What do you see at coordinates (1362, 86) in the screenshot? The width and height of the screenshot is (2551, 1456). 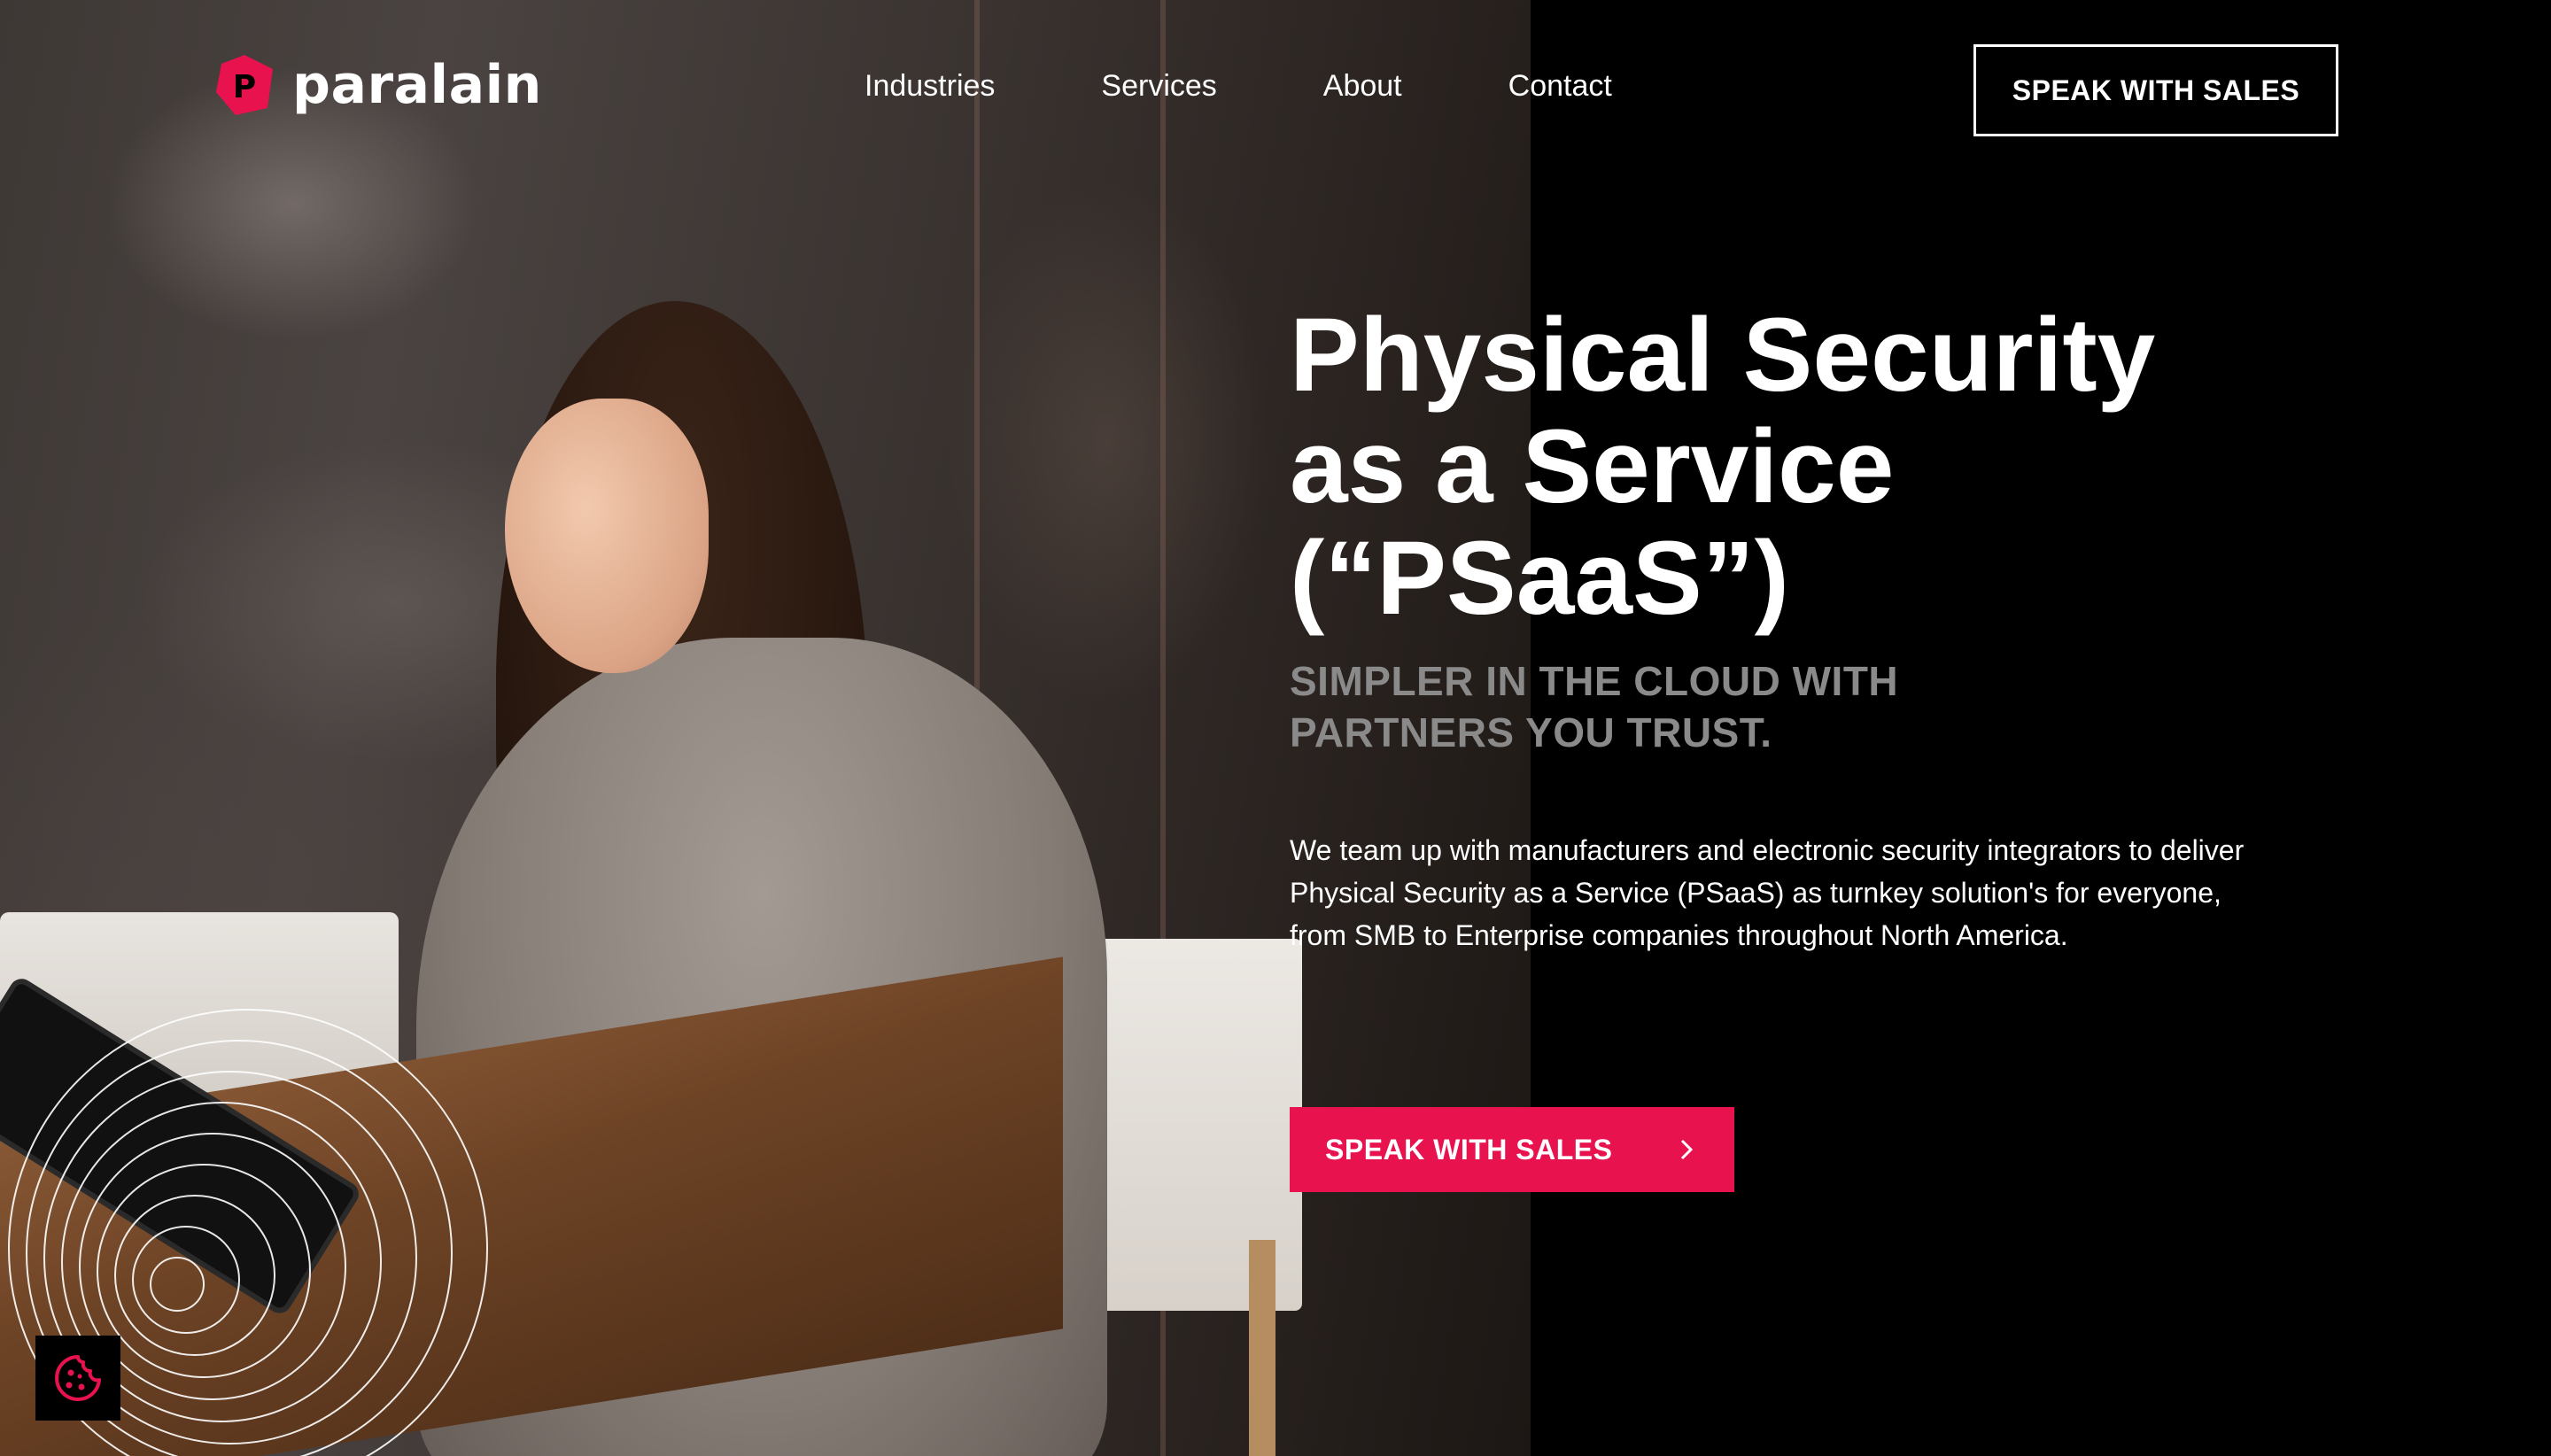 I see `nav-item-about: About` at bounding box center [1362, 86].